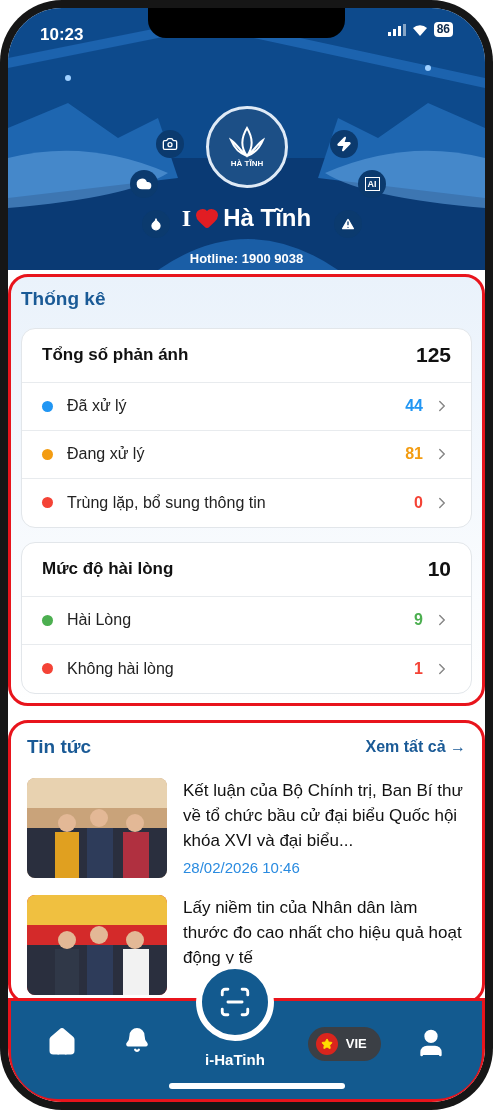  I want to click on stat-total: 10, so click(439, 569).